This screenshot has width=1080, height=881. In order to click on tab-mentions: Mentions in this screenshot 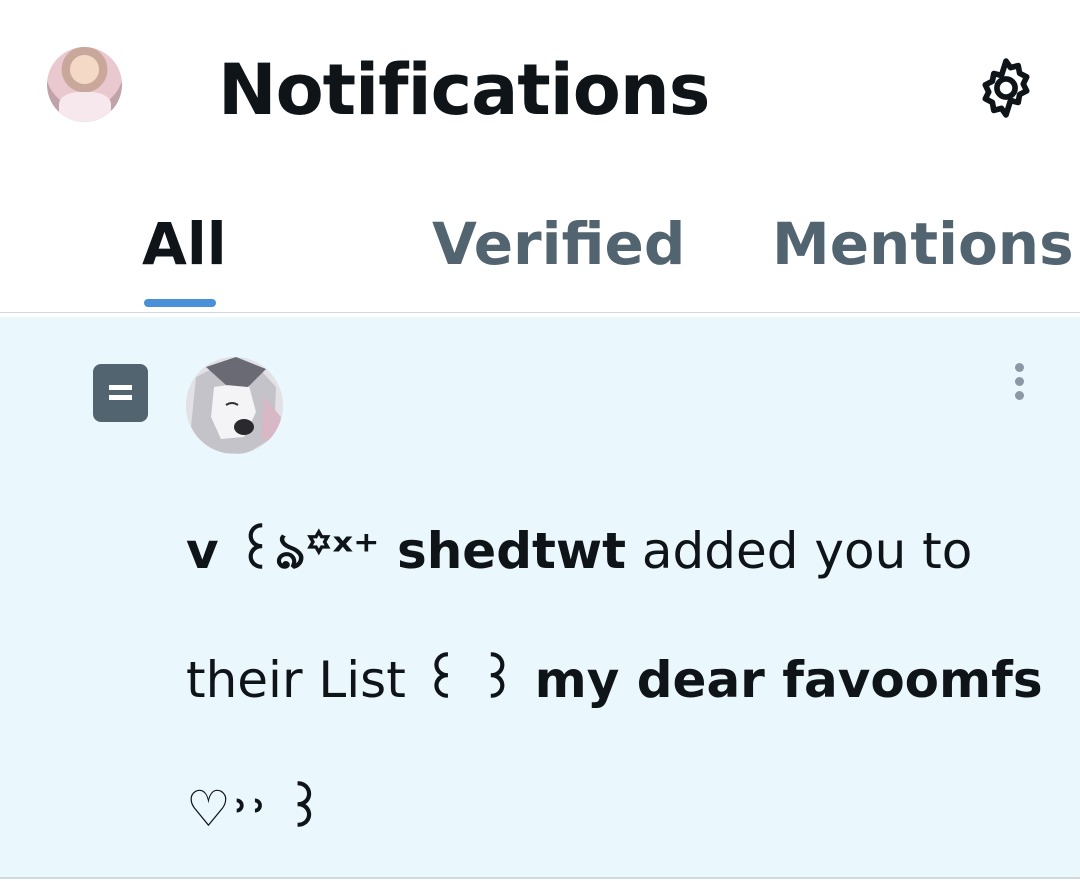, I will do `click(923, 244)`.